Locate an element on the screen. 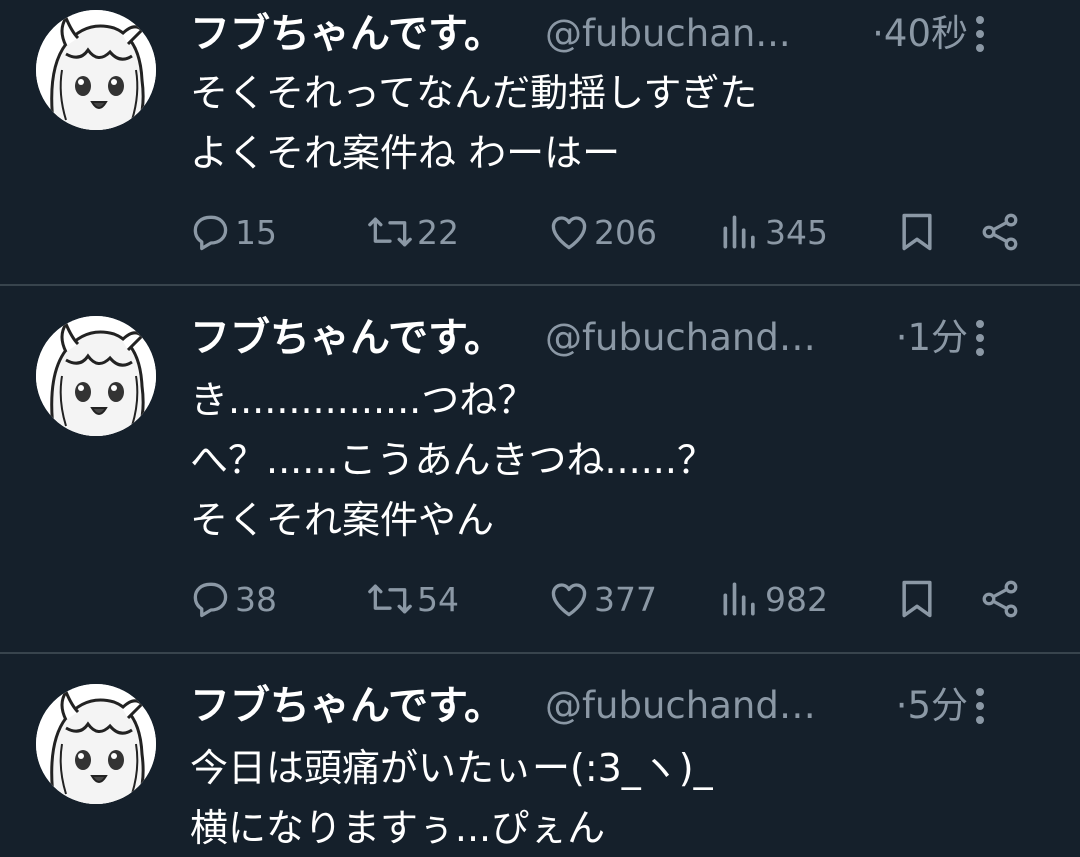  timestamp: ·40秒 is located at coordinates (920, 34).